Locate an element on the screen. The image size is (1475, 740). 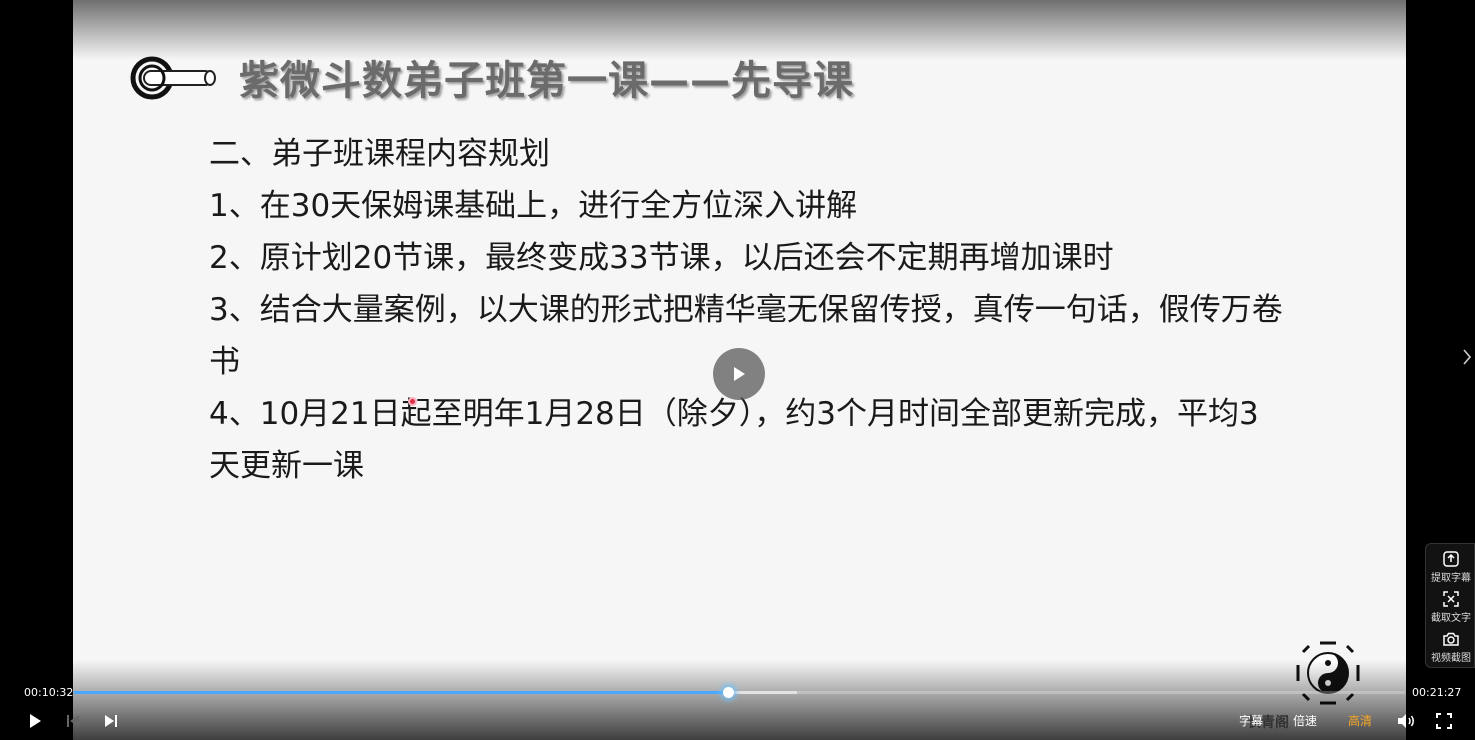
previous-button is located at coordinates (73, 721).